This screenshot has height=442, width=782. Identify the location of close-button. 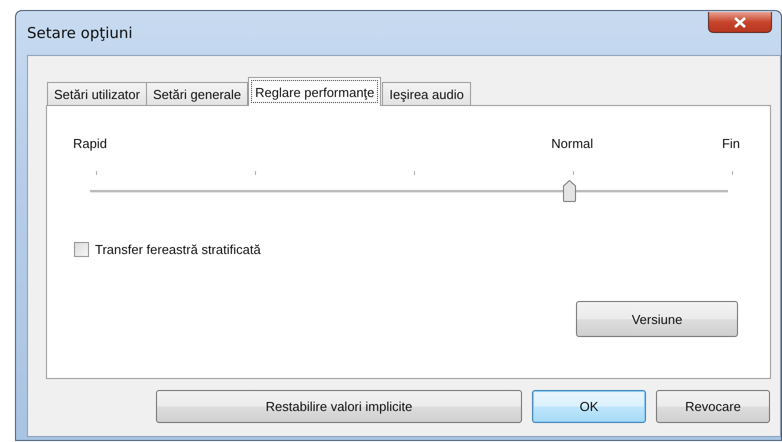
(740, 22).